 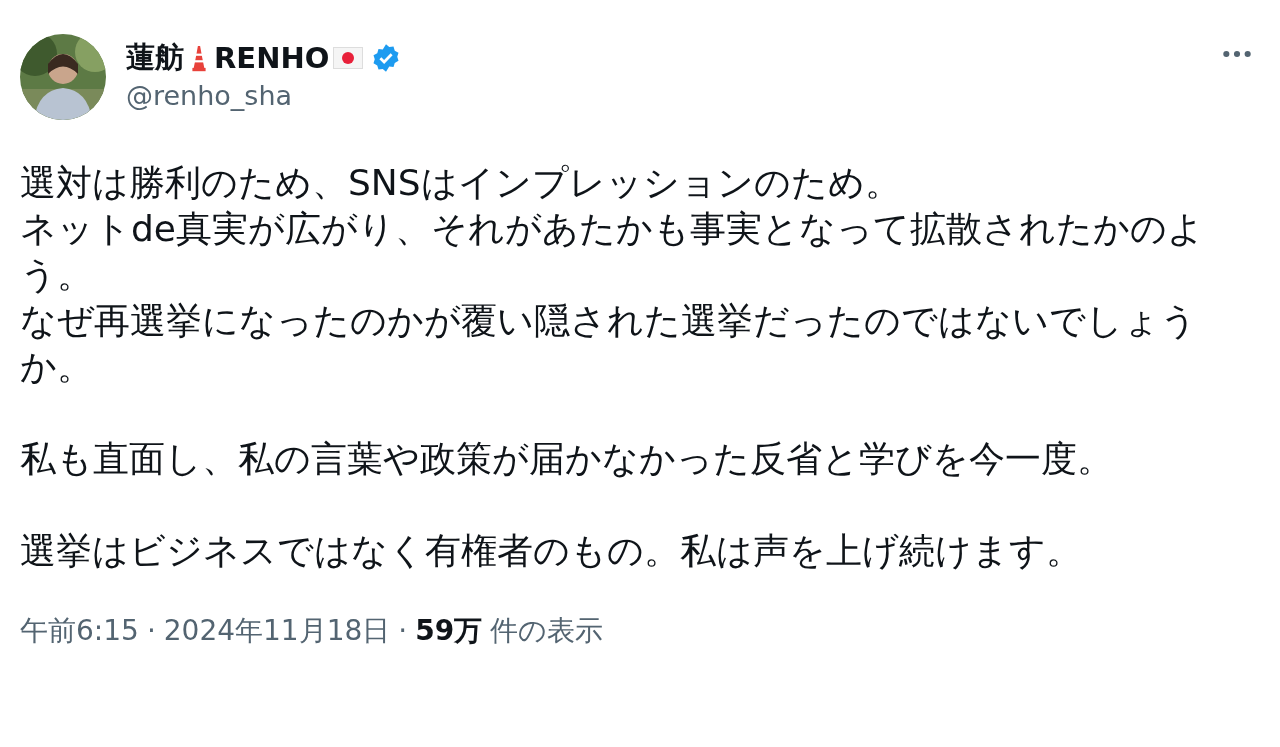 I want to click on more-icon, so click(x=1237, y=54).